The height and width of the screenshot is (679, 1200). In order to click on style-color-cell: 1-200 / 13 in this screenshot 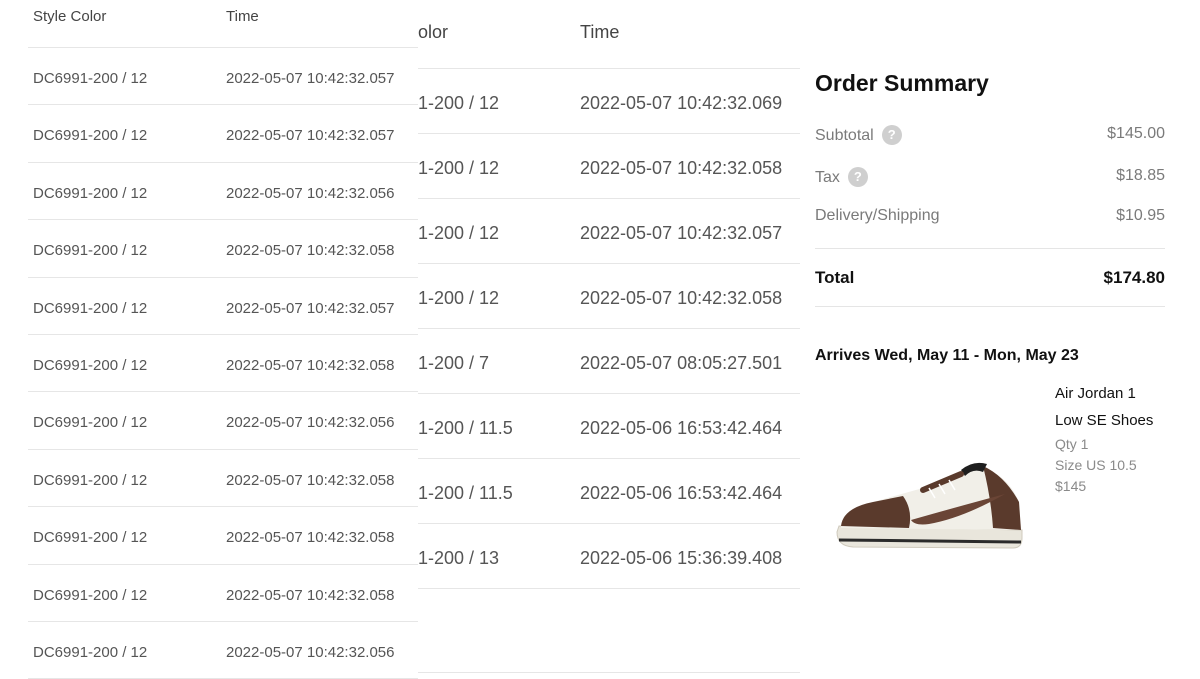, I will do `click(459, 558)`.